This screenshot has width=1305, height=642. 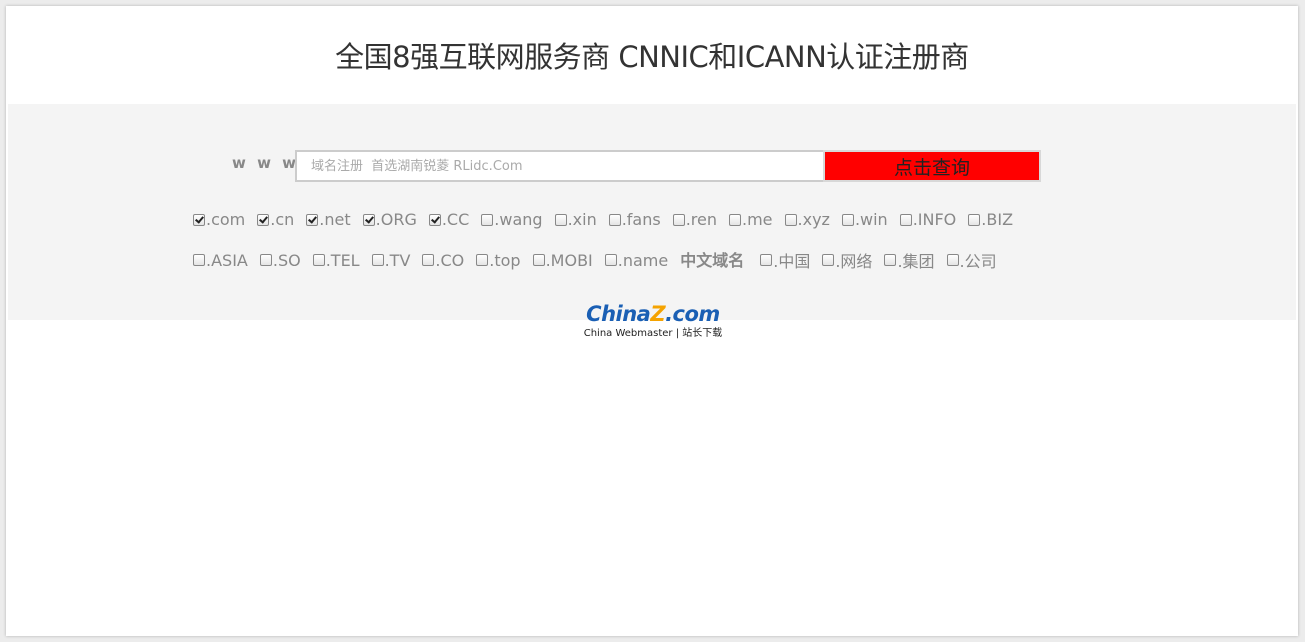 I want to click on tld-option: .me, so click(x=751, y=219).